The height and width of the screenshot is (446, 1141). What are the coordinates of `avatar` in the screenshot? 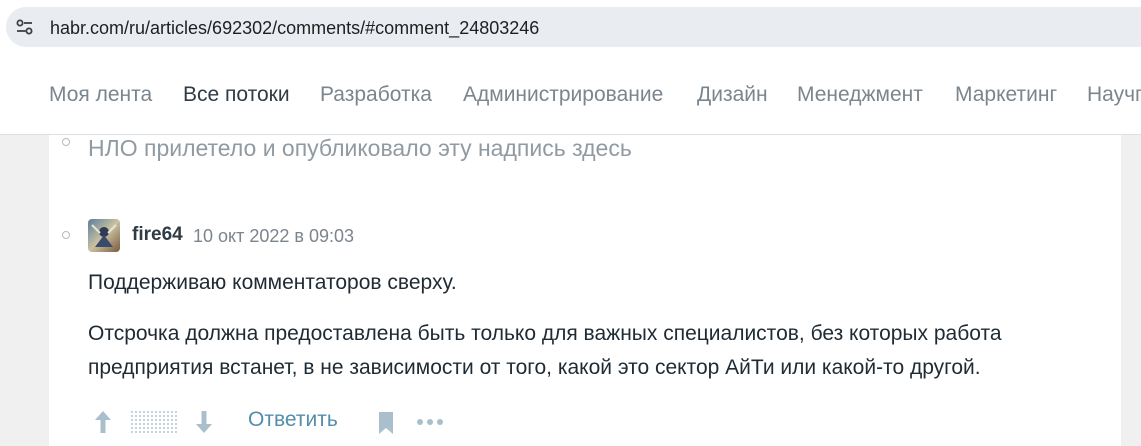 It's located at (104, 235).